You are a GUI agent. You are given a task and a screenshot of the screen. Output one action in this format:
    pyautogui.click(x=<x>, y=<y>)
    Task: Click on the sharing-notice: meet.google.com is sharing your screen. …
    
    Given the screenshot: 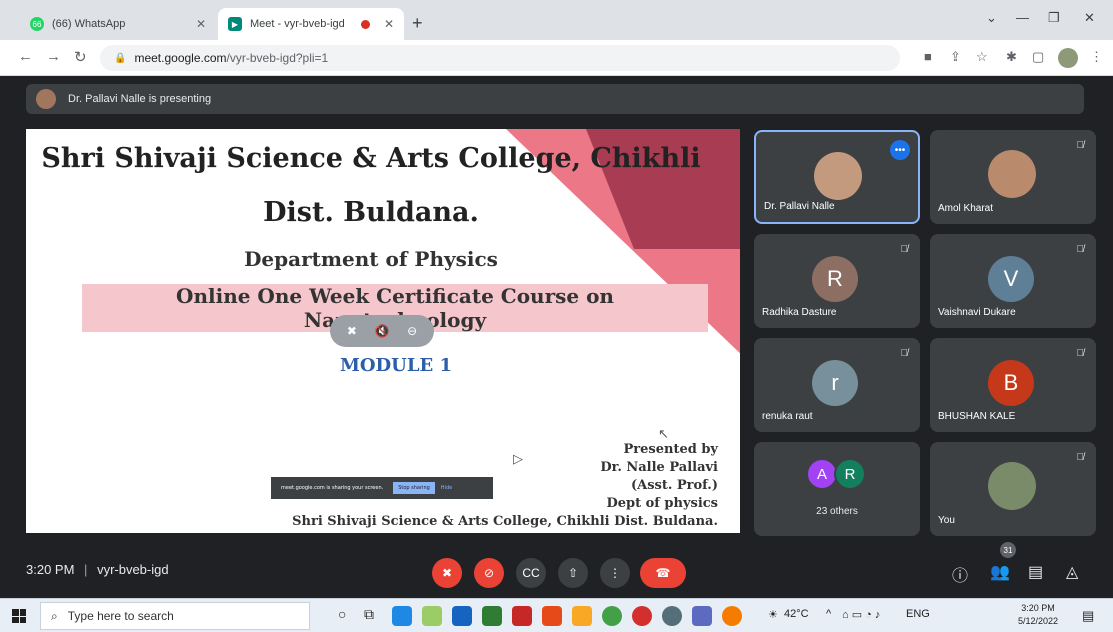 What is the action you would take?
    pyautogui.click(x=382, y=488)
    